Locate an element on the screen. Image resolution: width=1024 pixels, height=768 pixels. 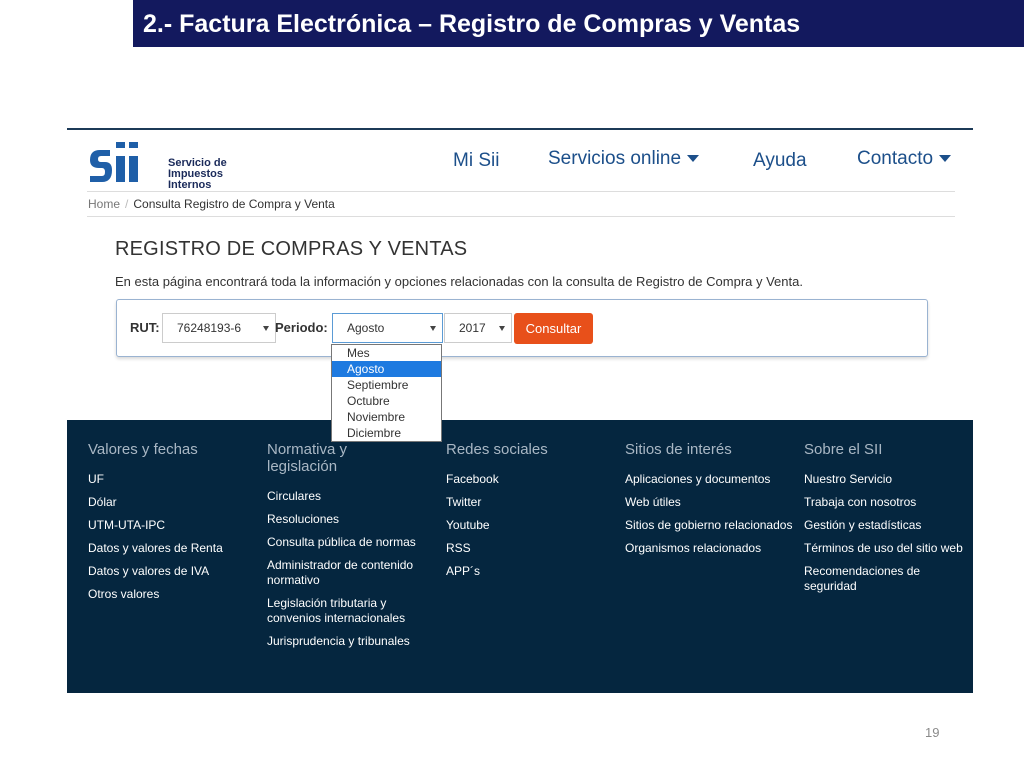
footer-link: Web útiles is located at coordinates (710, 502).